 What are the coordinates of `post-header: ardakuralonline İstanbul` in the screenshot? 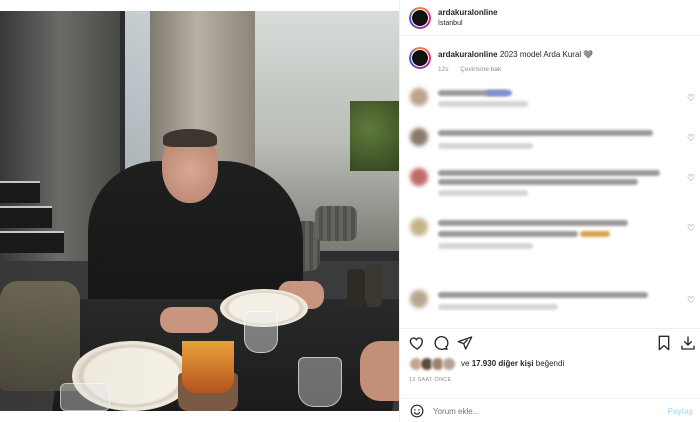 It's located at (550, 18).